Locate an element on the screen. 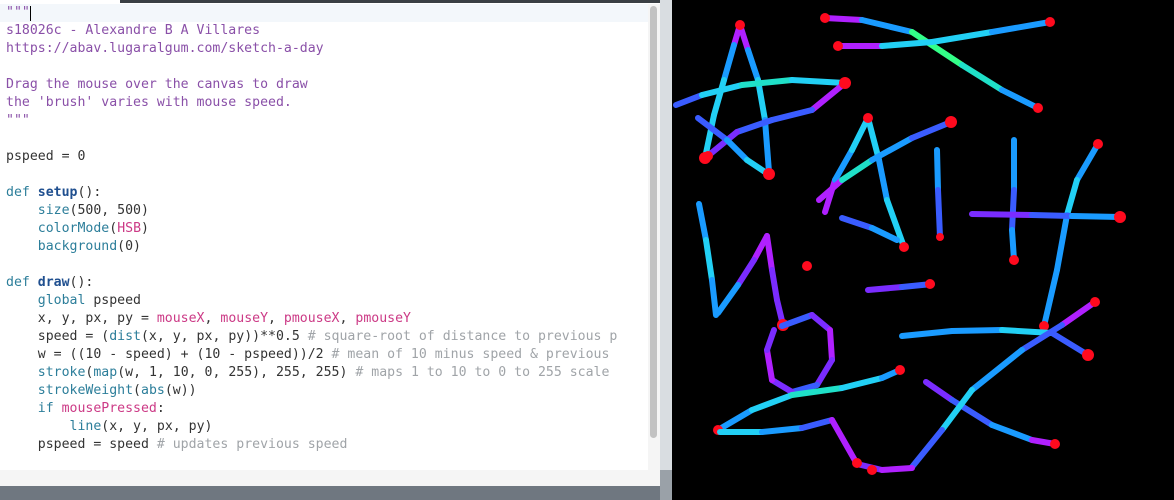 The width and height of the screenshot is (1174, 500). code-token: mouseX is located at coordinates (180, 318).